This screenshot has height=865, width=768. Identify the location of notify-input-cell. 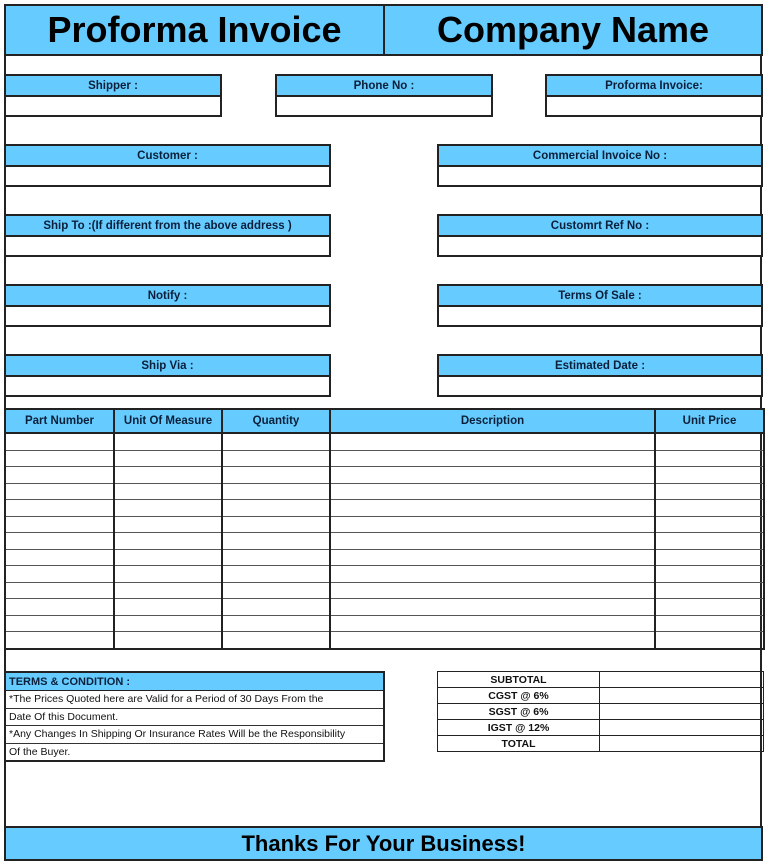
(167, 317).